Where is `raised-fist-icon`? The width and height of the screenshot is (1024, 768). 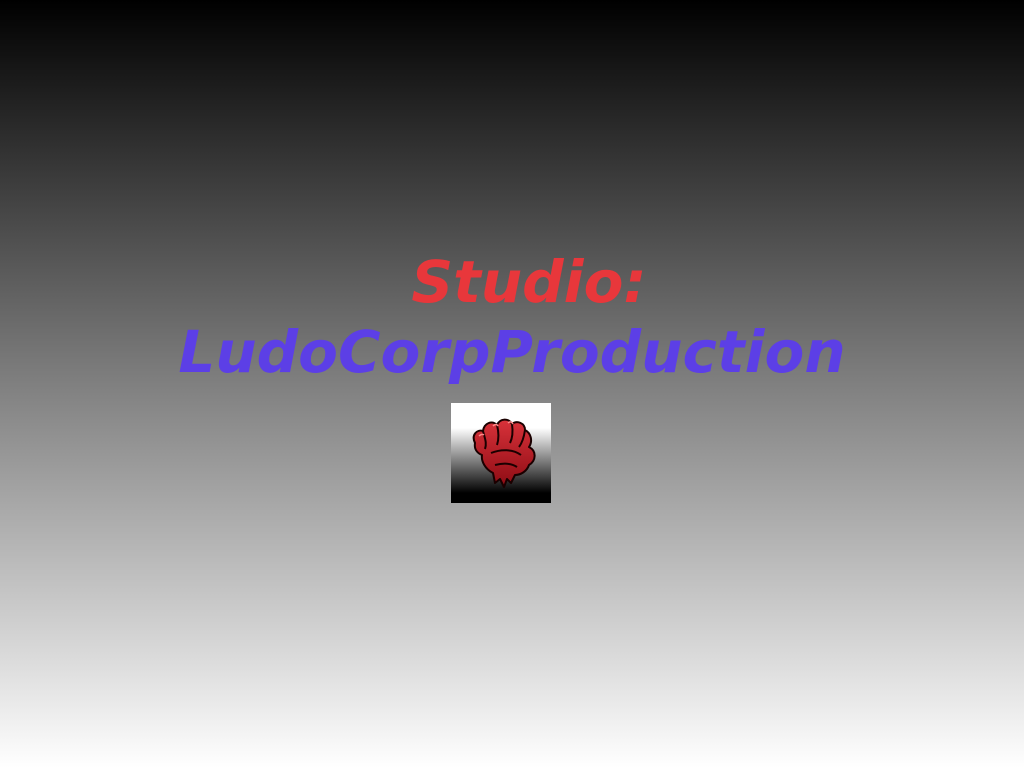
raised-fist-icon is located at coordinates (504, 453).